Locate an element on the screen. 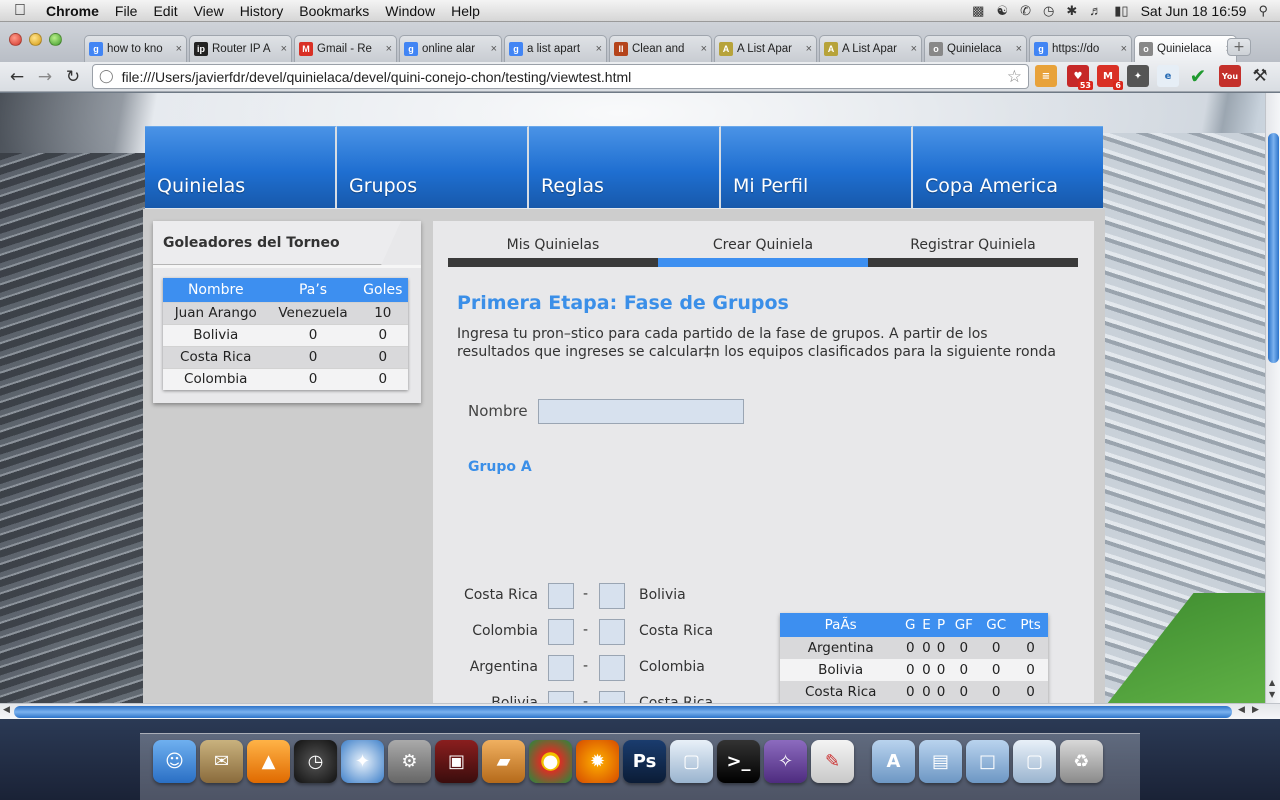 The width and height of the screenshot is (1280, 800). browser-tab: g online alar × is located at coordinates (450, 48).